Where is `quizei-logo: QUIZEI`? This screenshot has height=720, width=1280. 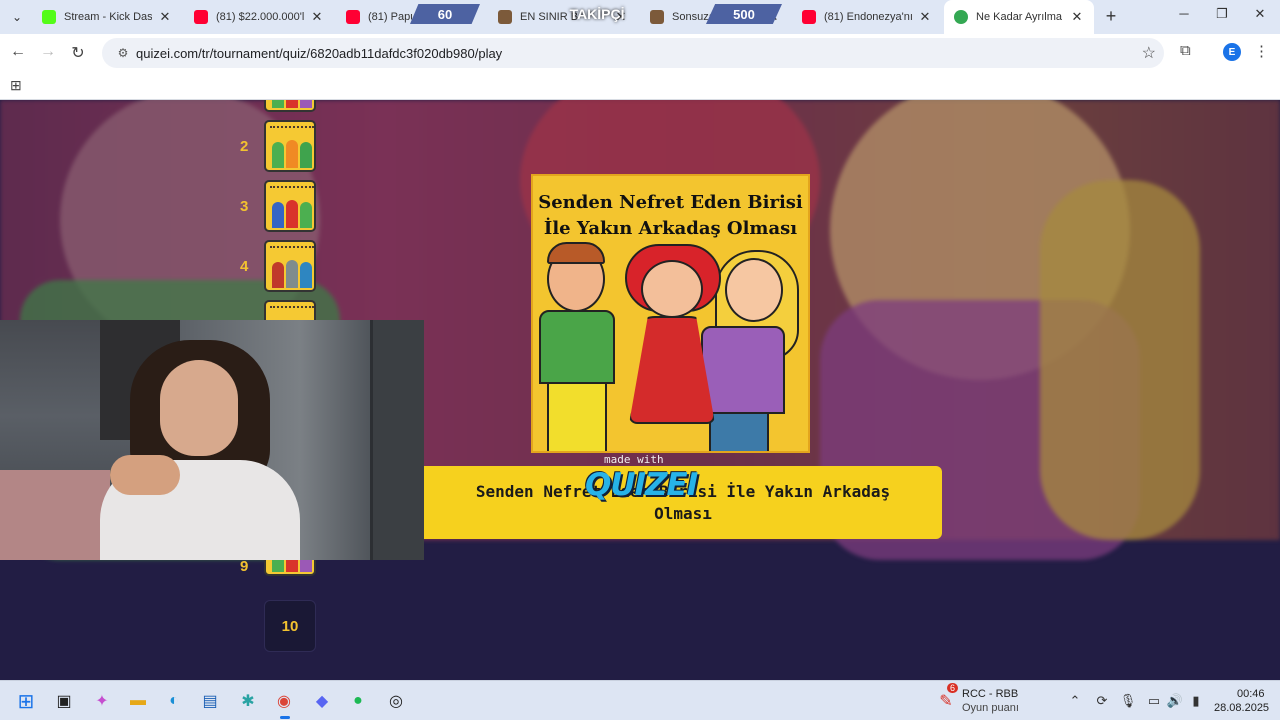
quizei-logo: QUIZEI is located at coordinates (641, 485).